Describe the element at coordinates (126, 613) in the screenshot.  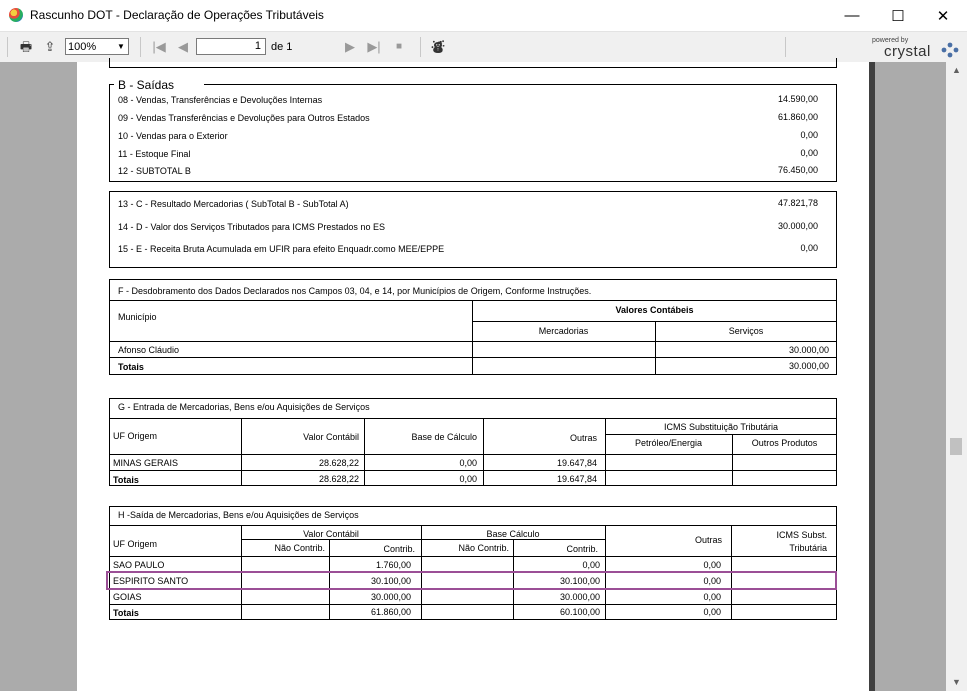
I see `section-h-totals-label: Totais` at that location.